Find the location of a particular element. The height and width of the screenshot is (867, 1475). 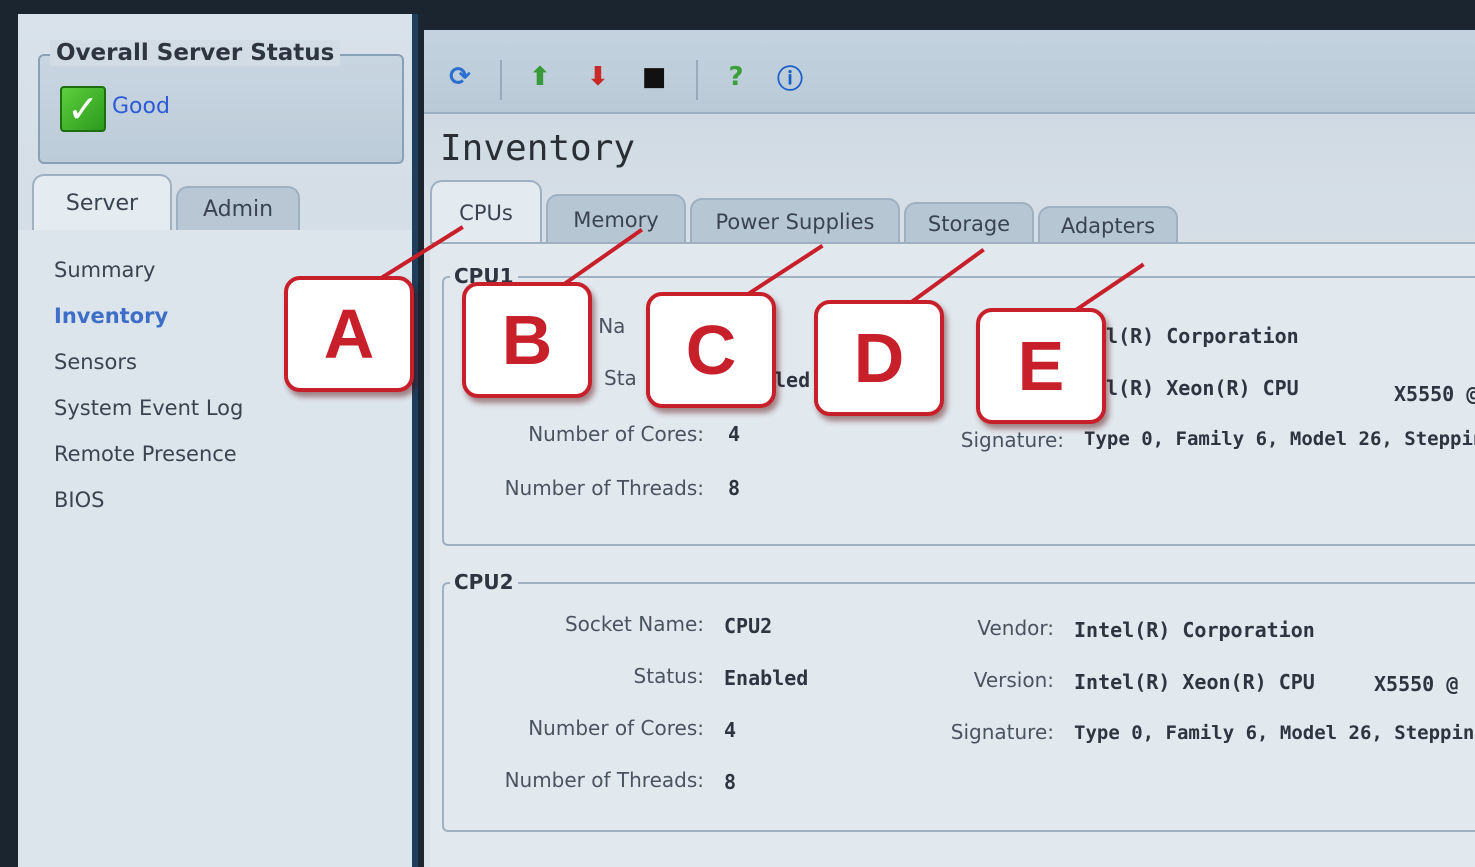

cpu1-threads-value: 8 is located at coordinates (734, 488).